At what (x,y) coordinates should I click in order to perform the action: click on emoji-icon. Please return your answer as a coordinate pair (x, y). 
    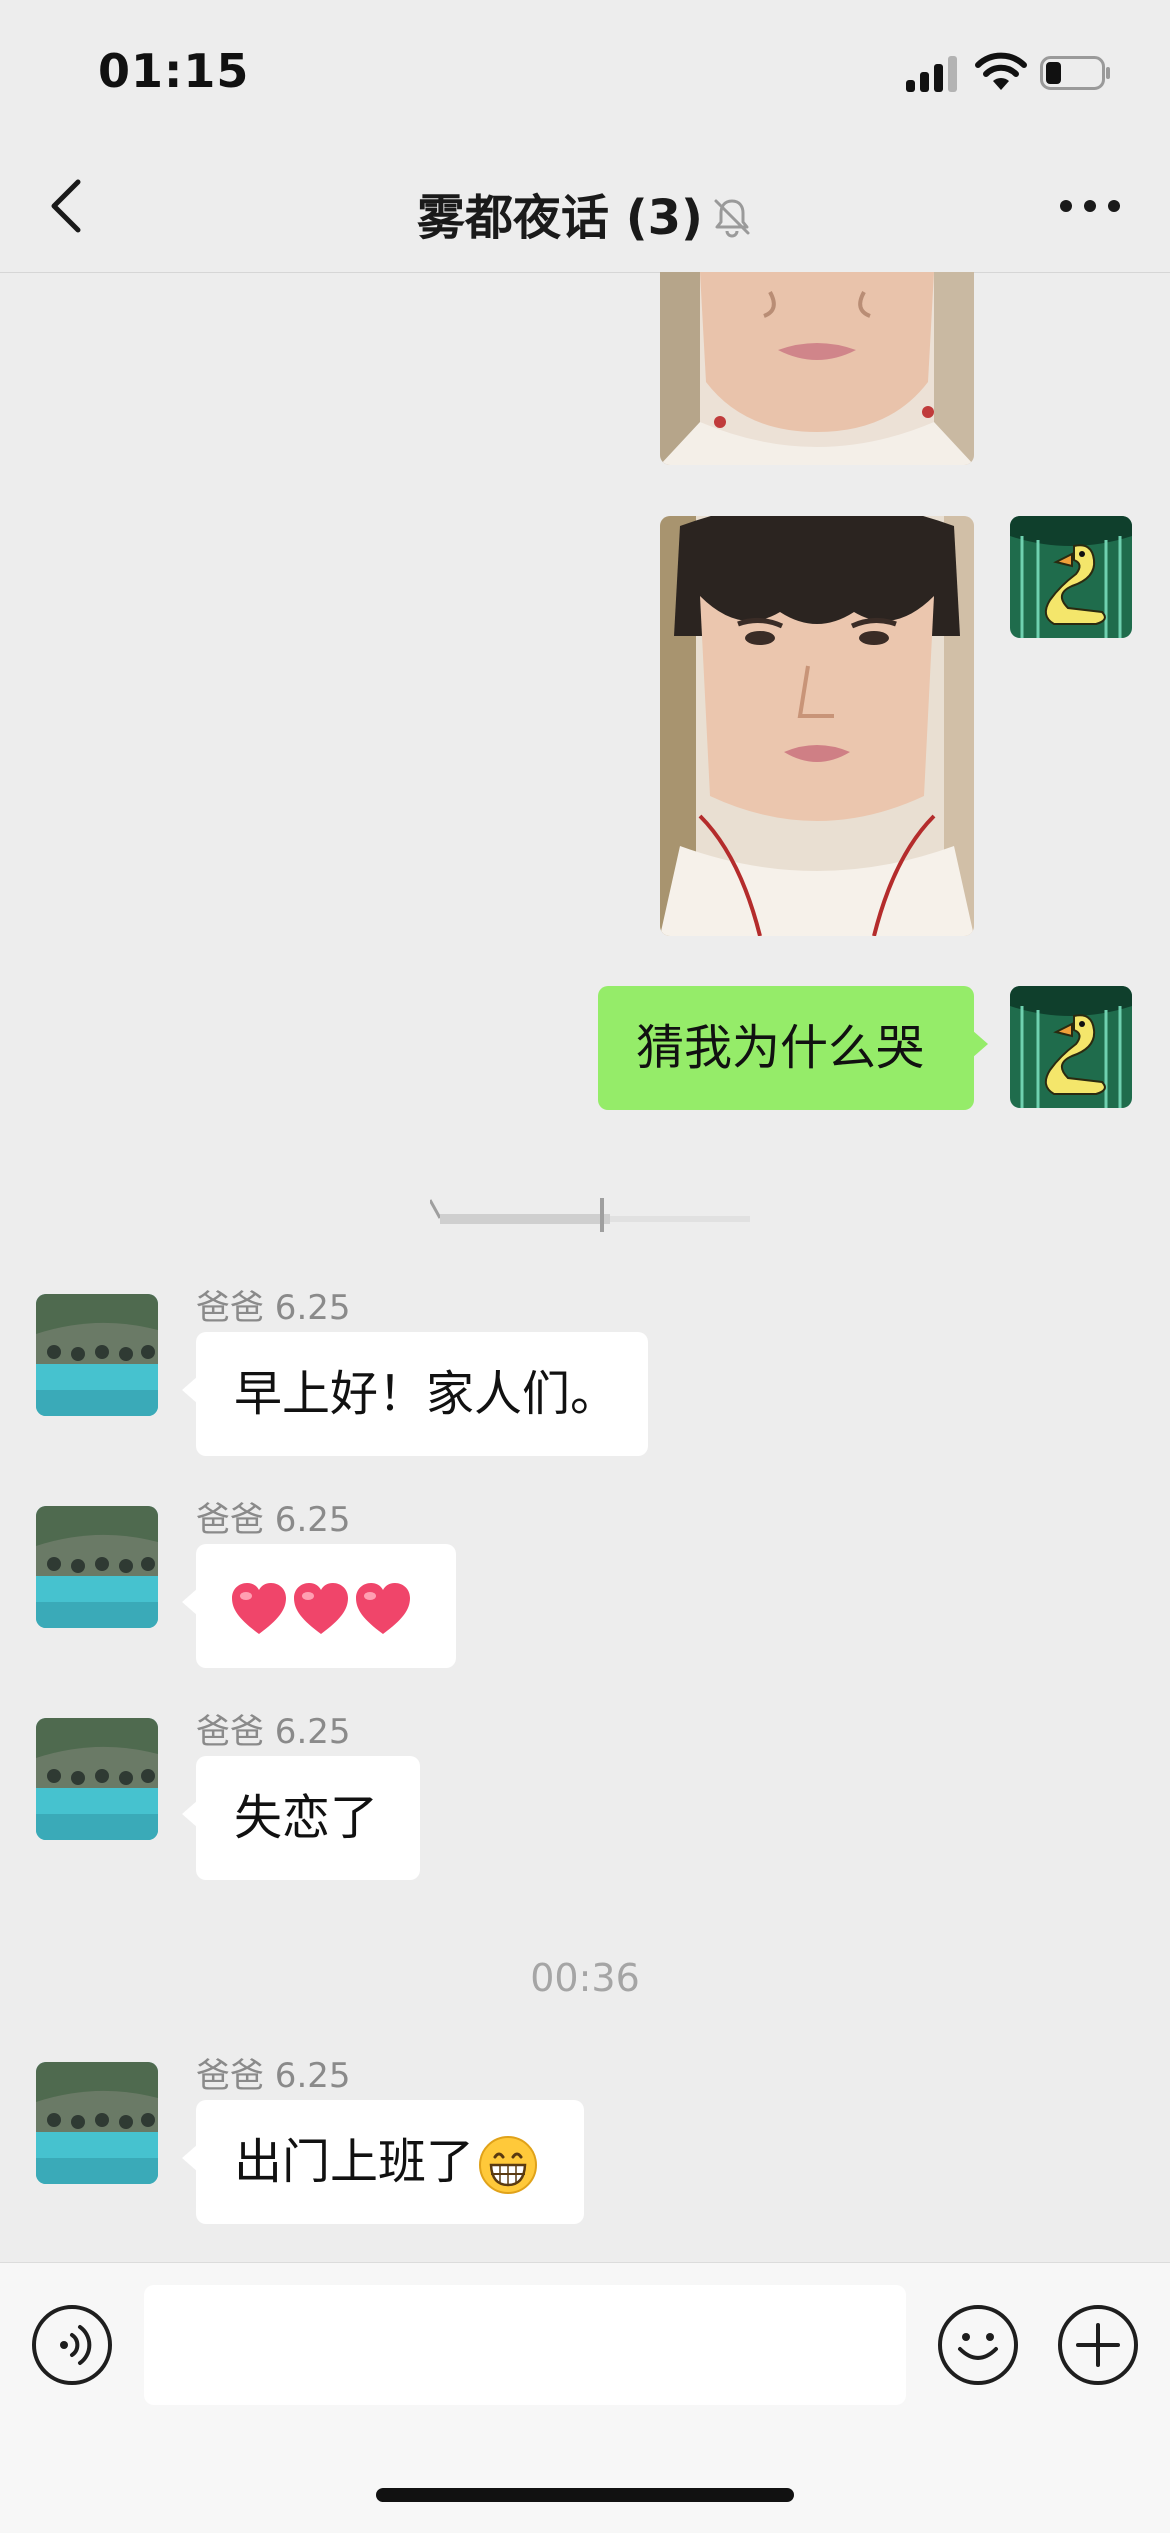
    Looking at the image, I should click on (978, 2345).